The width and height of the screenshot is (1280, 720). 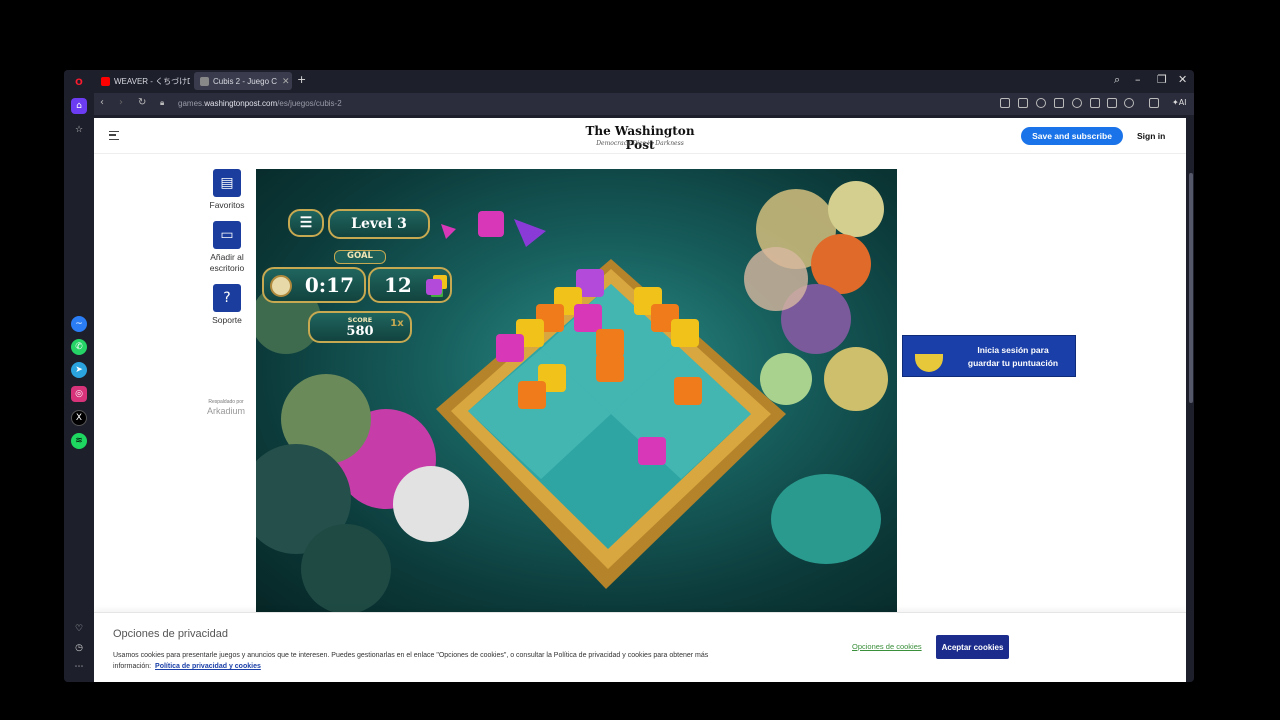 What do you see at coordinates (1129, 103) in the screenshot?
I see `profile-icon` at bounding box center [1129, 103].